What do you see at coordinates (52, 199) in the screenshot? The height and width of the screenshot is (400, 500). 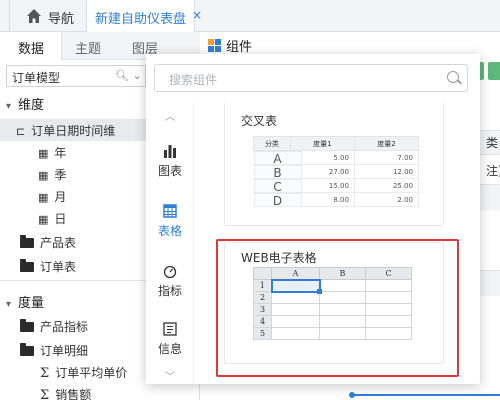 I see `tree-item-month: ▦ 月` at bounding box center [52, 199].